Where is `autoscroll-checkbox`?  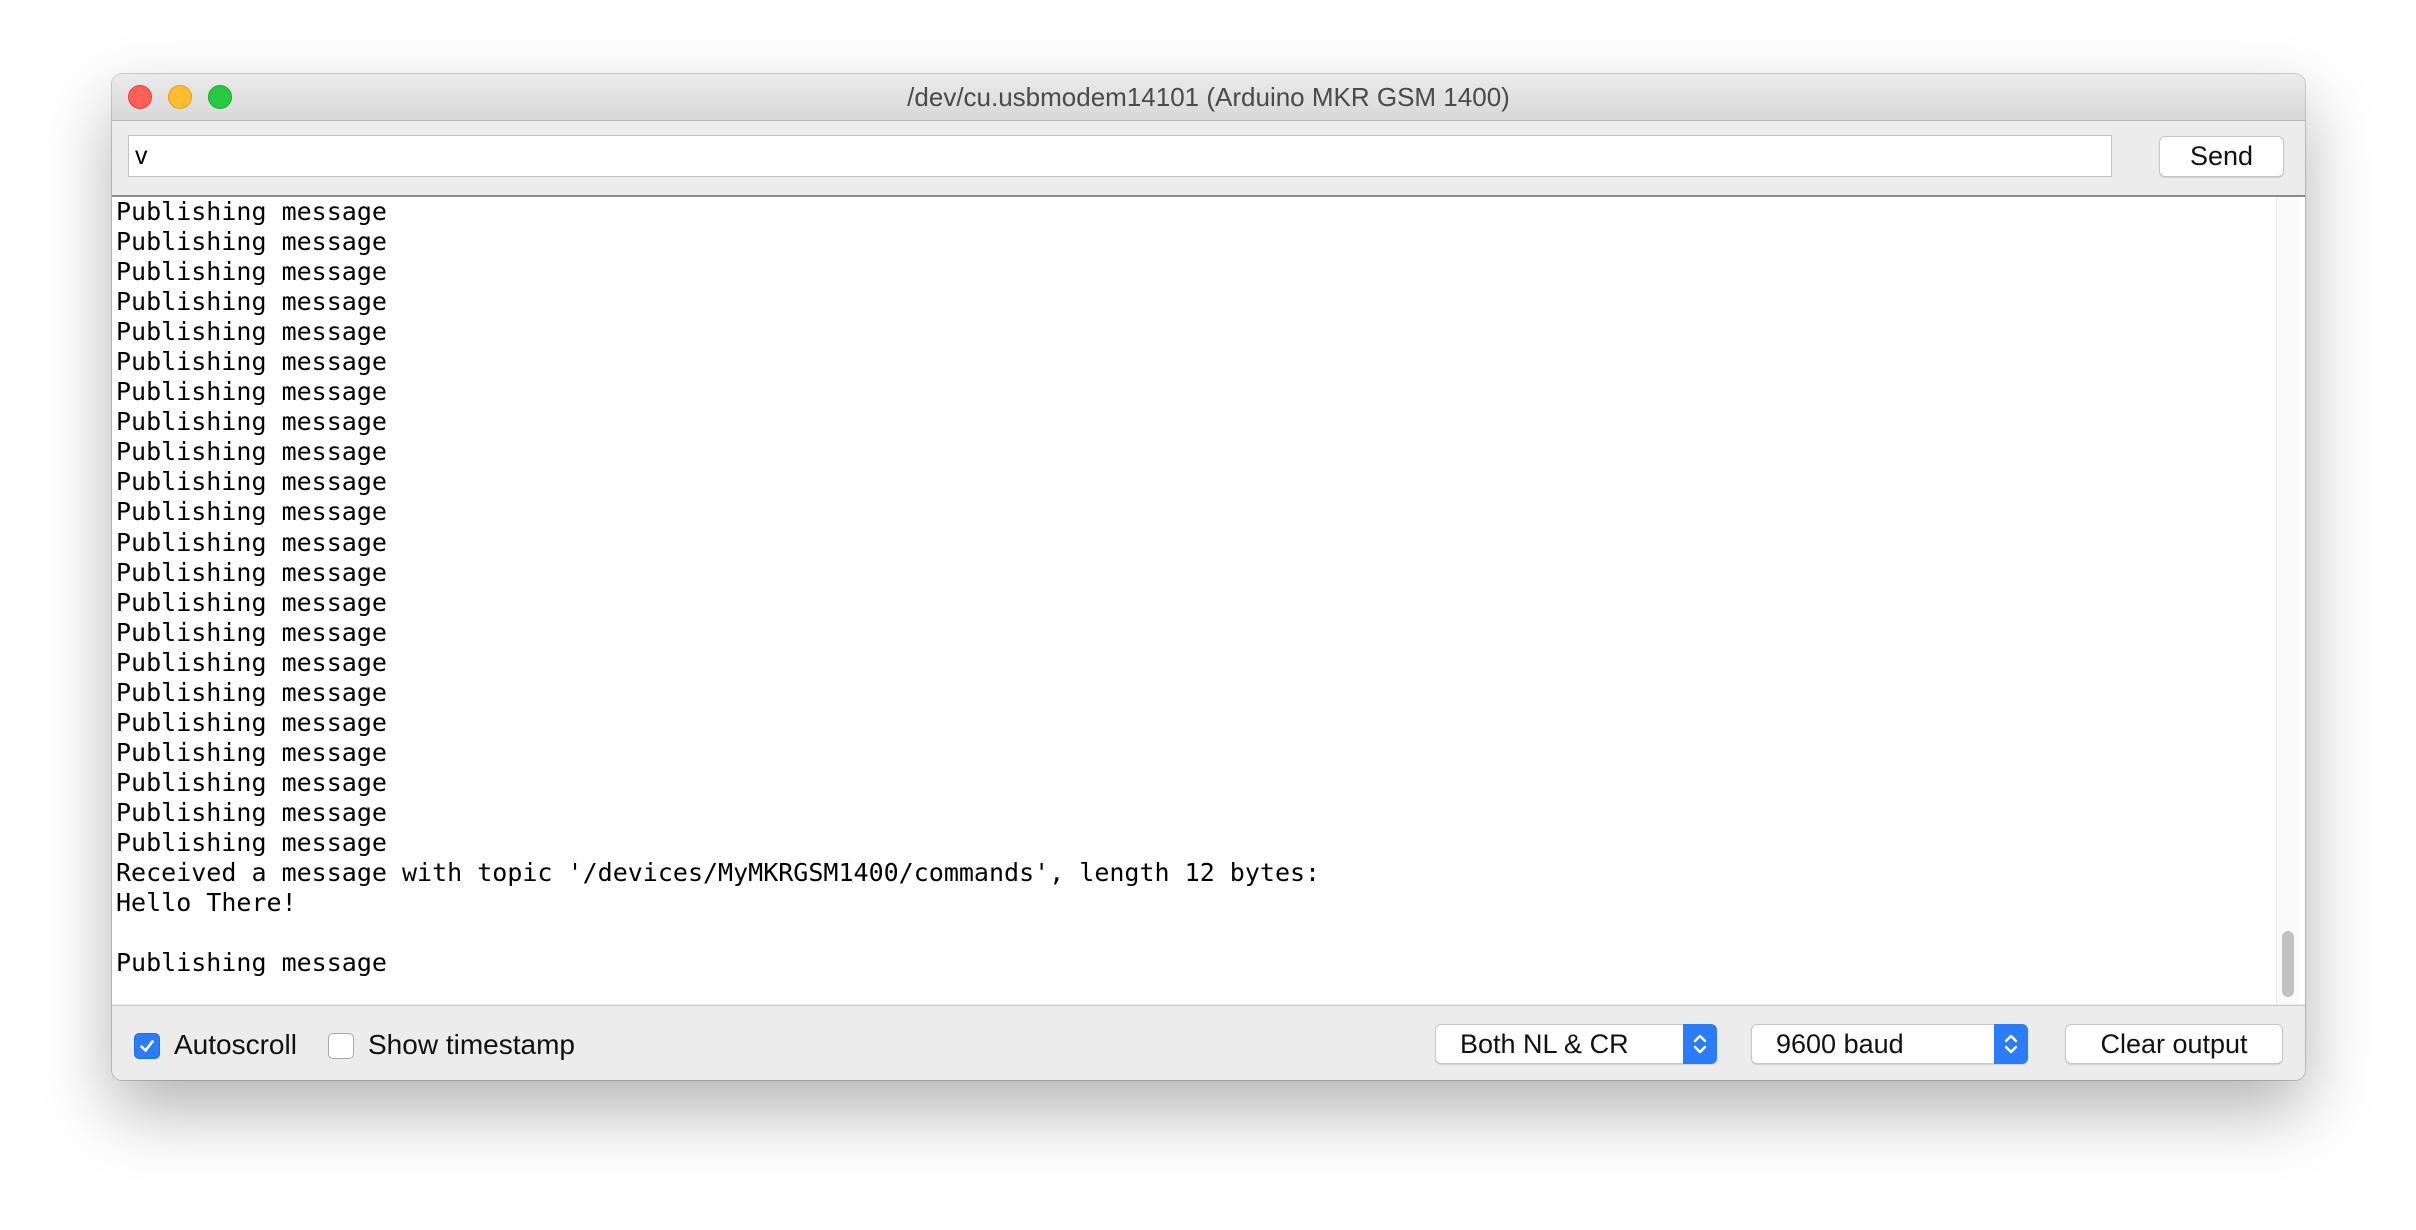
autoscroll-checkbox is located at coordinates (147, 1046).